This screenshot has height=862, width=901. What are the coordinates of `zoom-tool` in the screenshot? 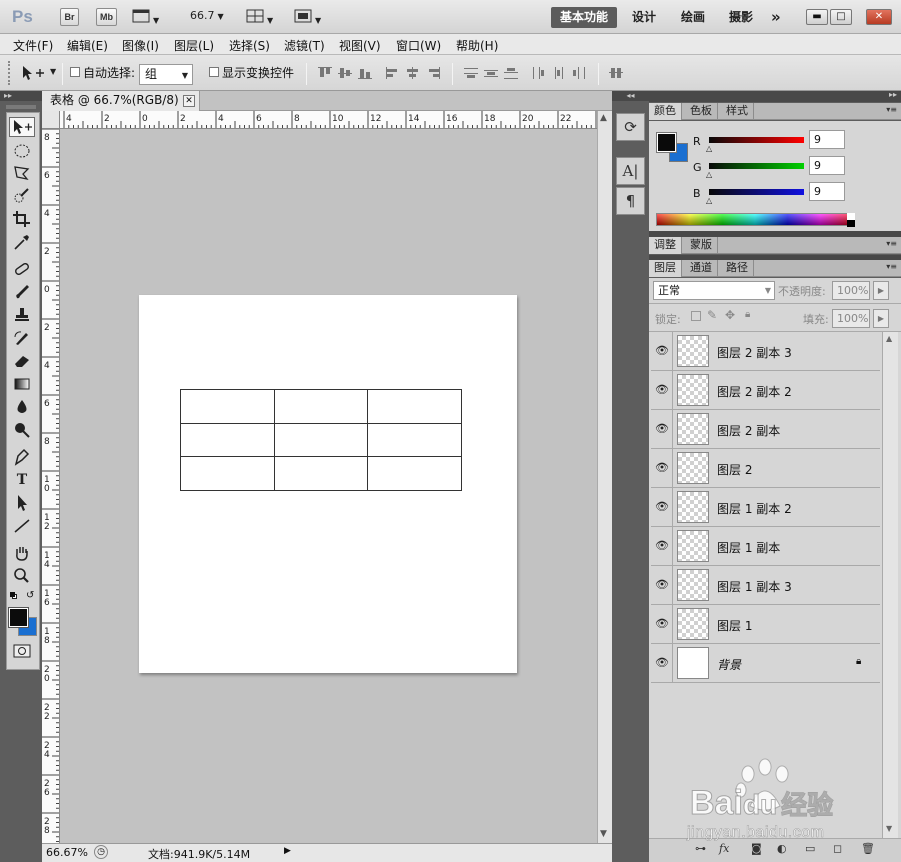 It's located at (22, 576).